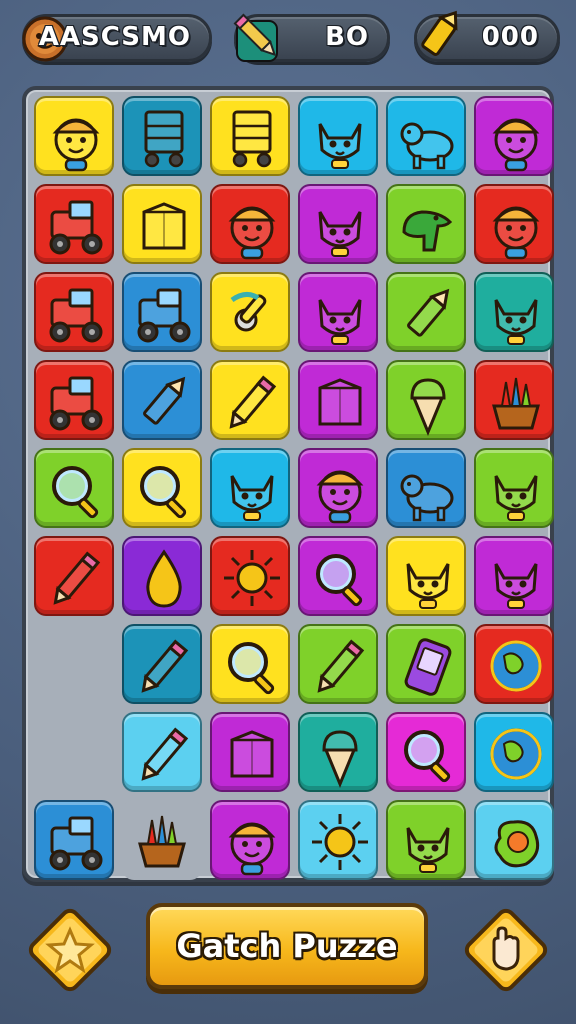  I want to click on tile-r0-c0, so click(74, 136).